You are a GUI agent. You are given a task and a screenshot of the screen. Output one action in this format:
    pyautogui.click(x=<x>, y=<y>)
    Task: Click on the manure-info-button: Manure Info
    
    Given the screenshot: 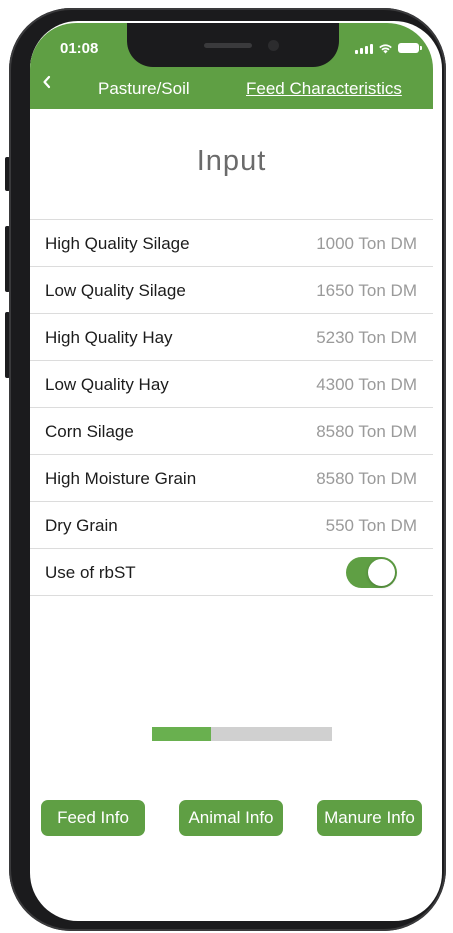 What is the action you would take?
    pyautogui.click(x=369, y=818)
    